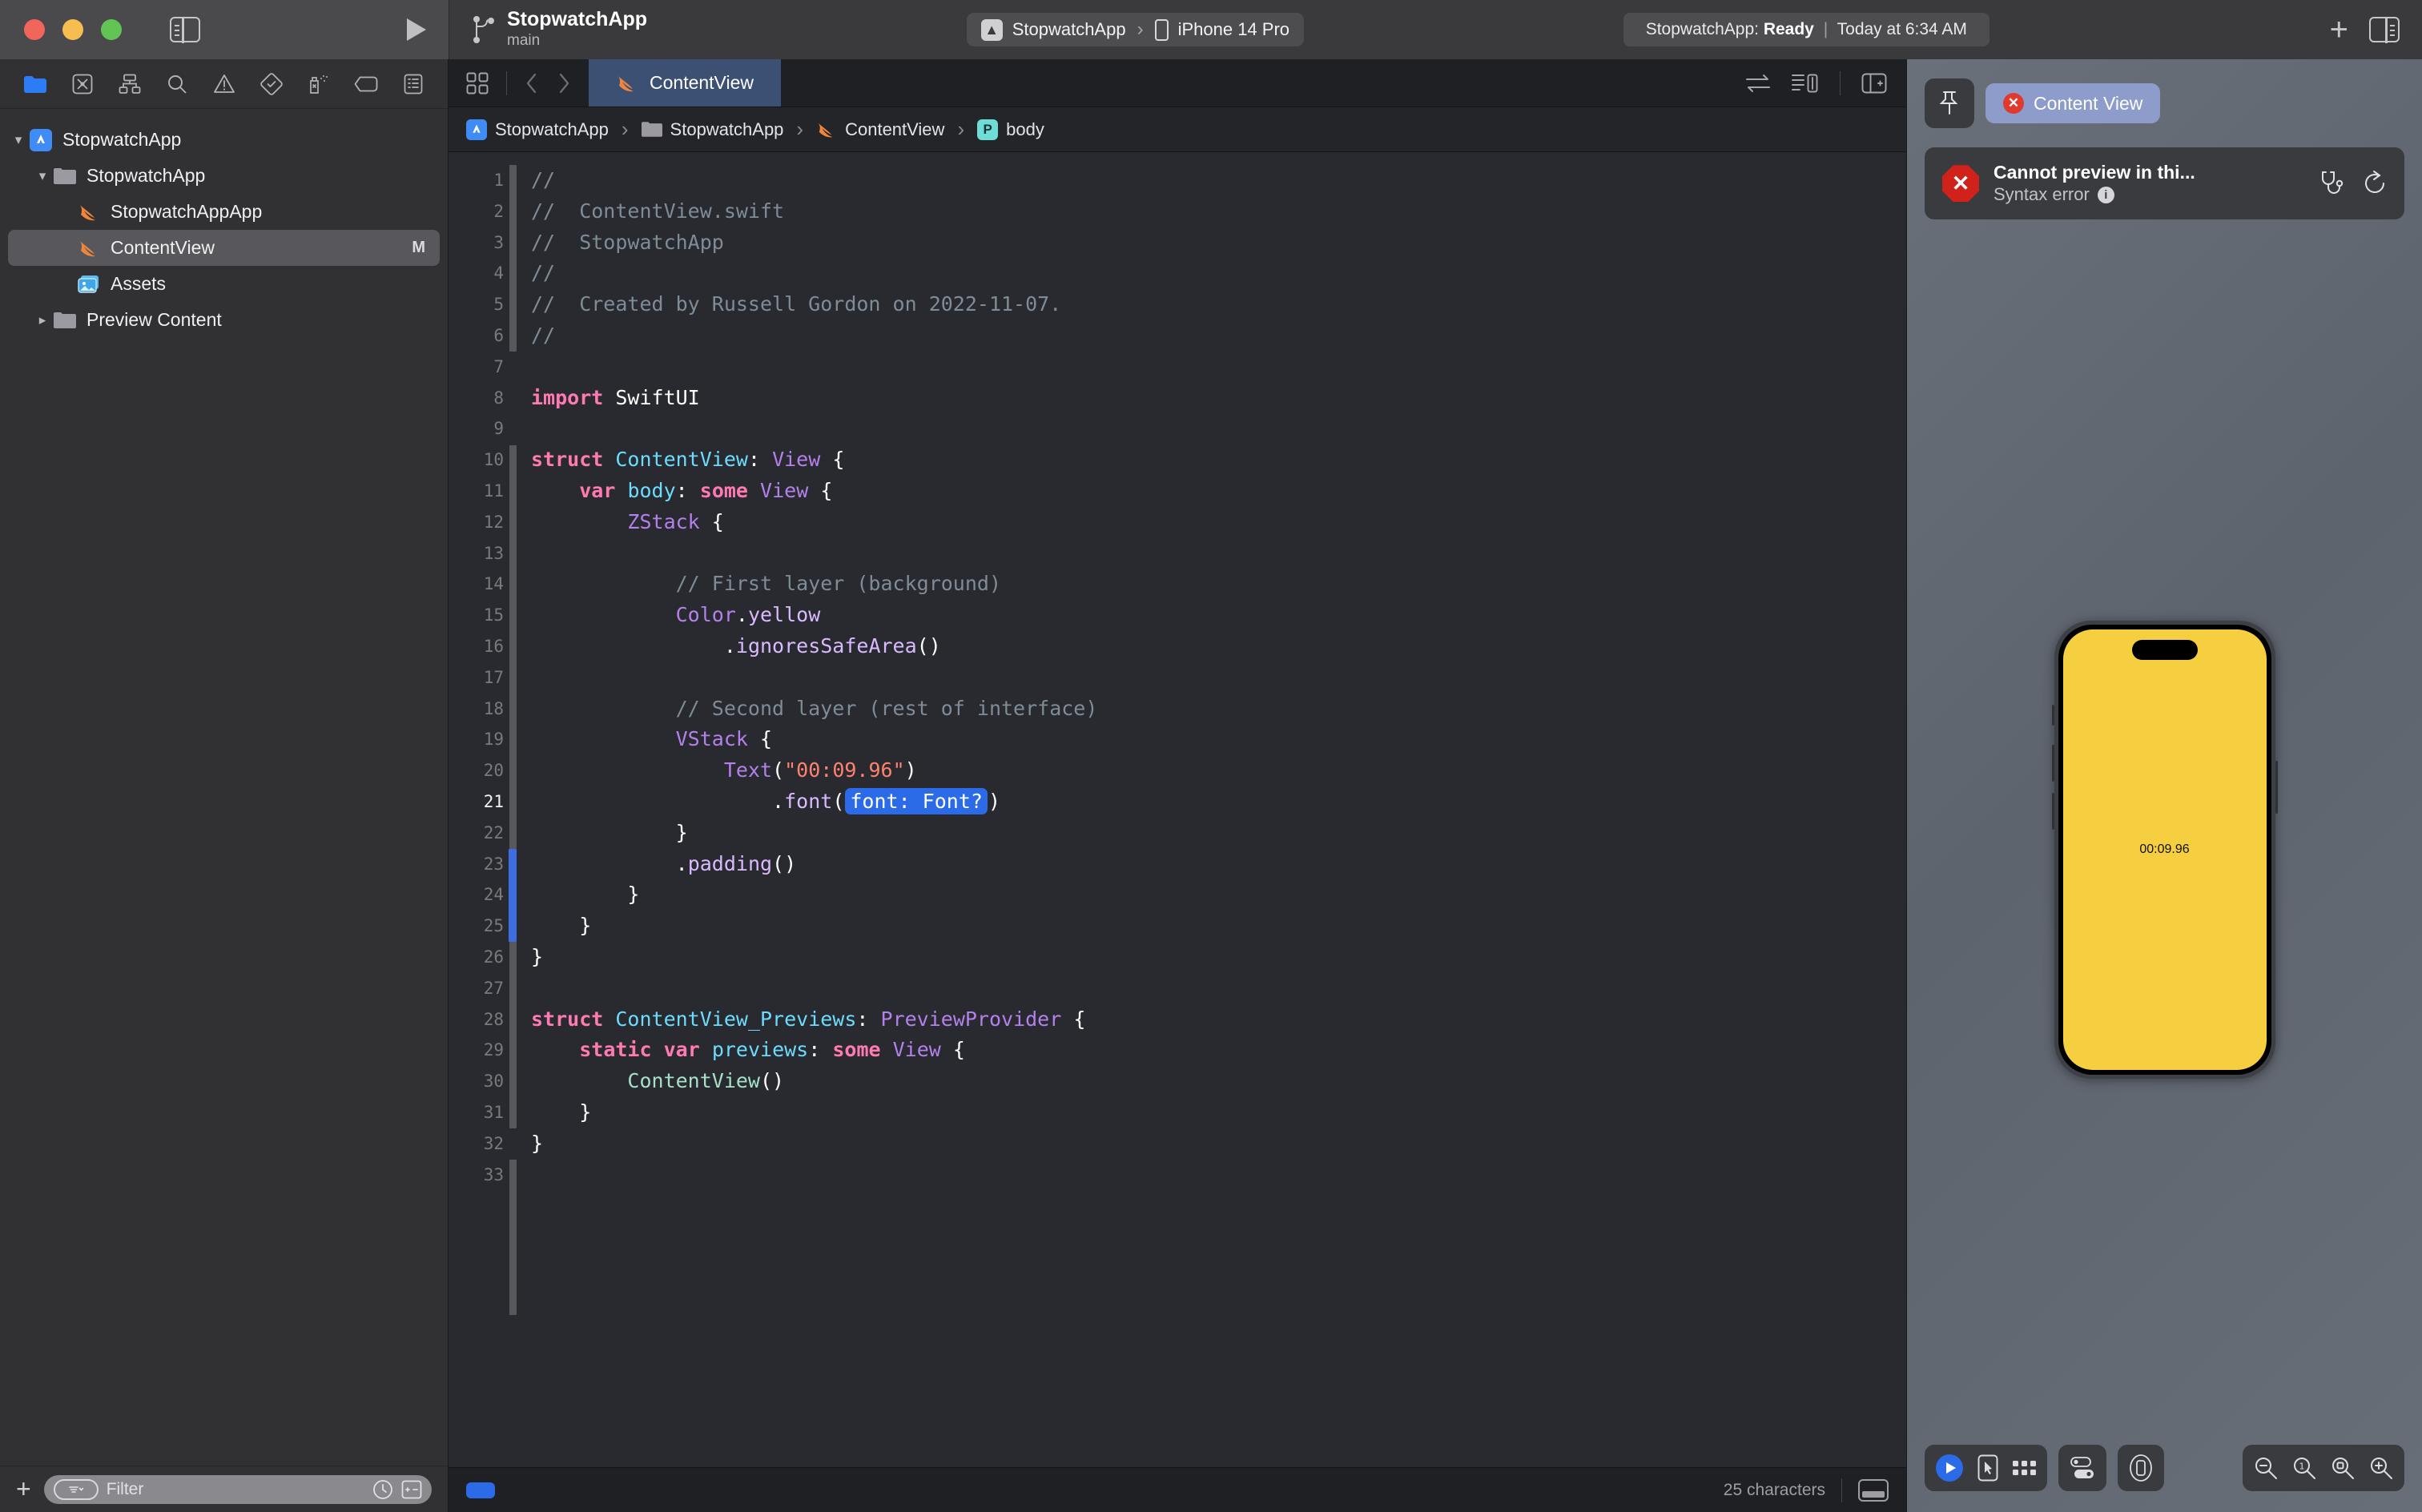 Image resolution: width=2422 pixels, height=1512 pixels. I want to click on tree-row-project: ▾ StopwatchApp, so click(224, 140).